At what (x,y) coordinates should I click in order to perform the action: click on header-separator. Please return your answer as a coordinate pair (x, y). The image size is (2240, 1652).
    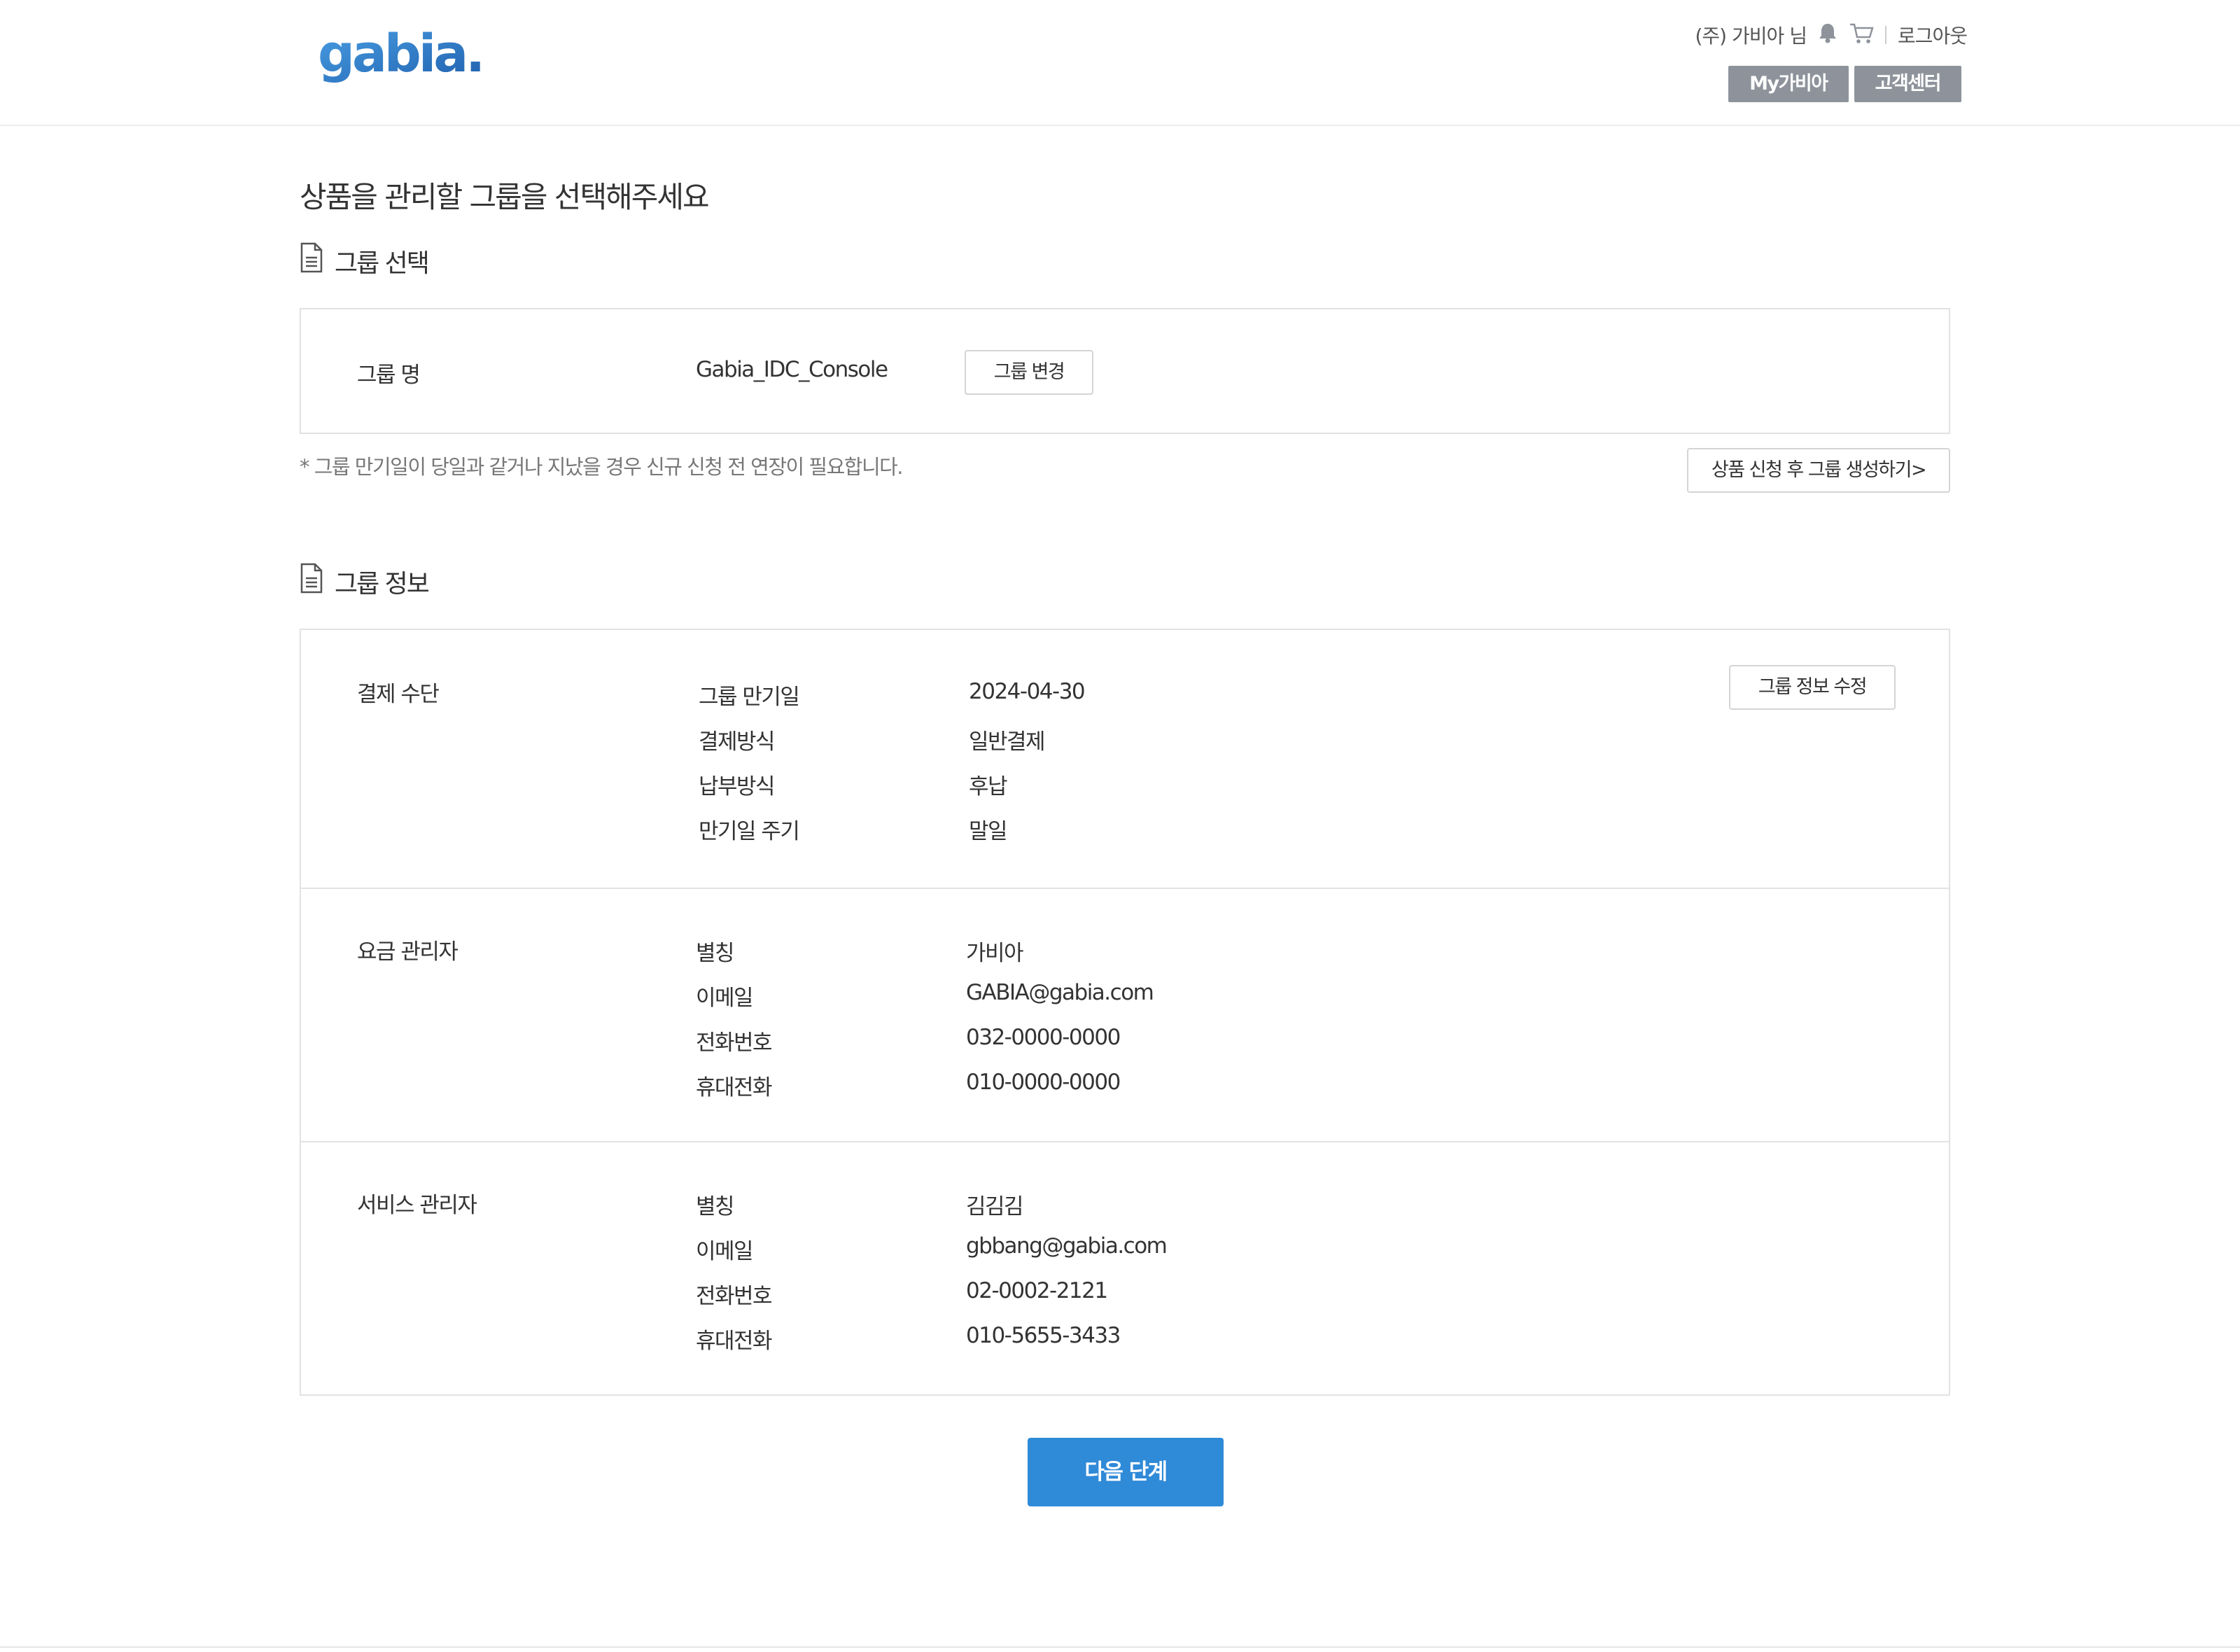
    Looking at the image, I should click on (1885, 35).